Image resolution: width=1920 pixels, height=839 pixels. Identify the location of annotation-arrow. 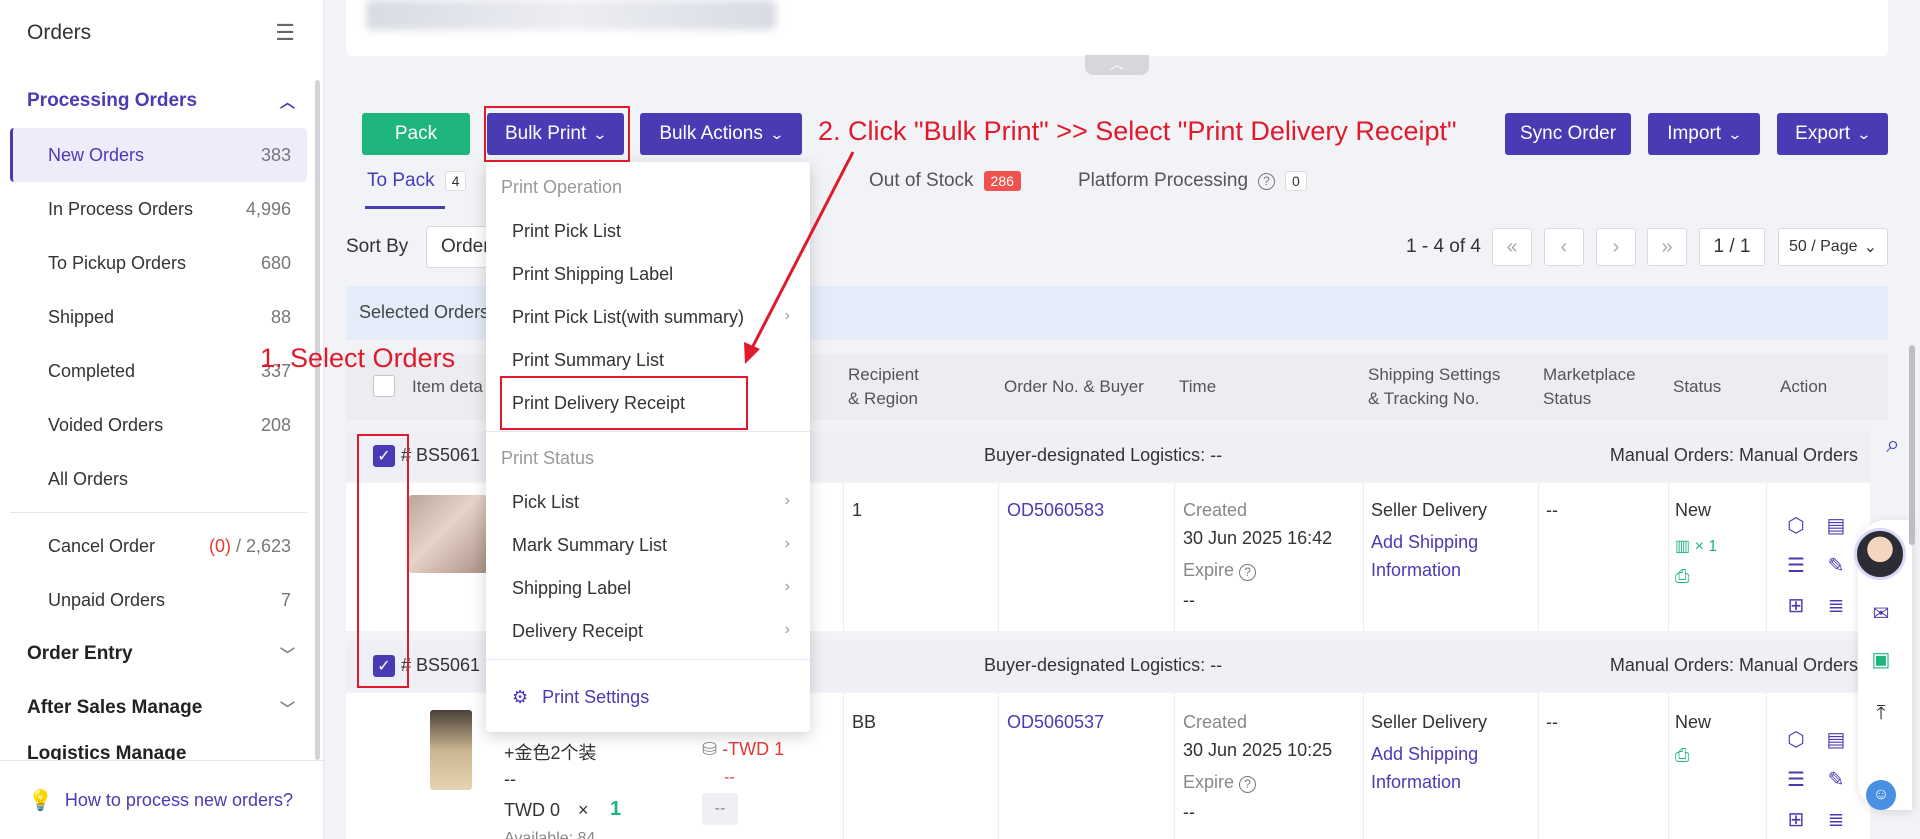
(799, 257).